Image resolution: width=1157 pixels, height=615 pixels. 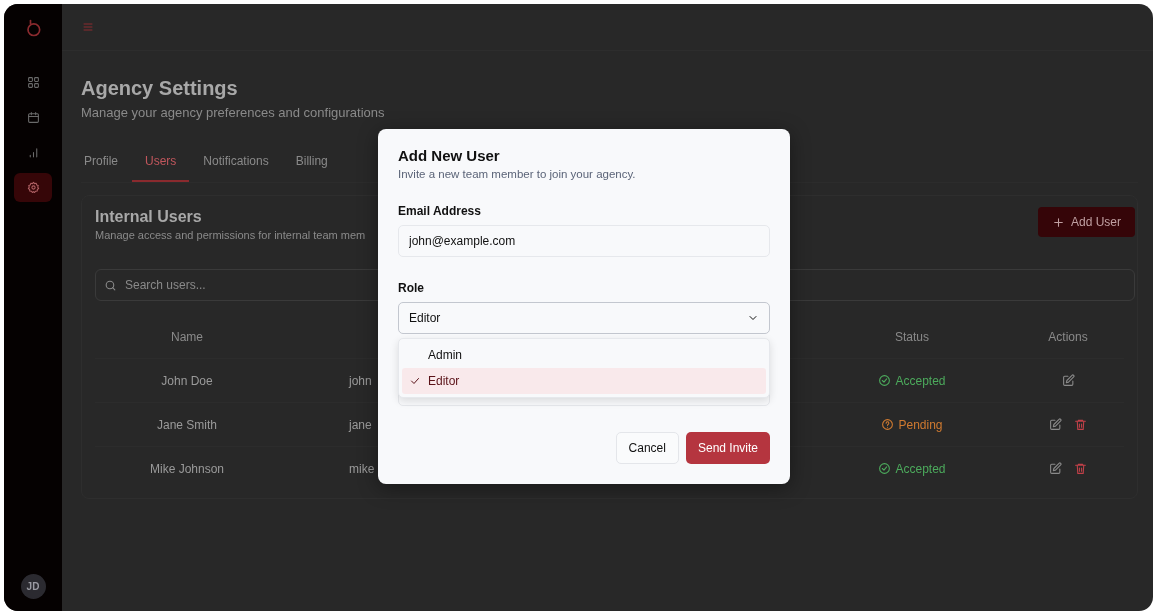 I want to click on tab: Profile, so click(x=106, y=165).